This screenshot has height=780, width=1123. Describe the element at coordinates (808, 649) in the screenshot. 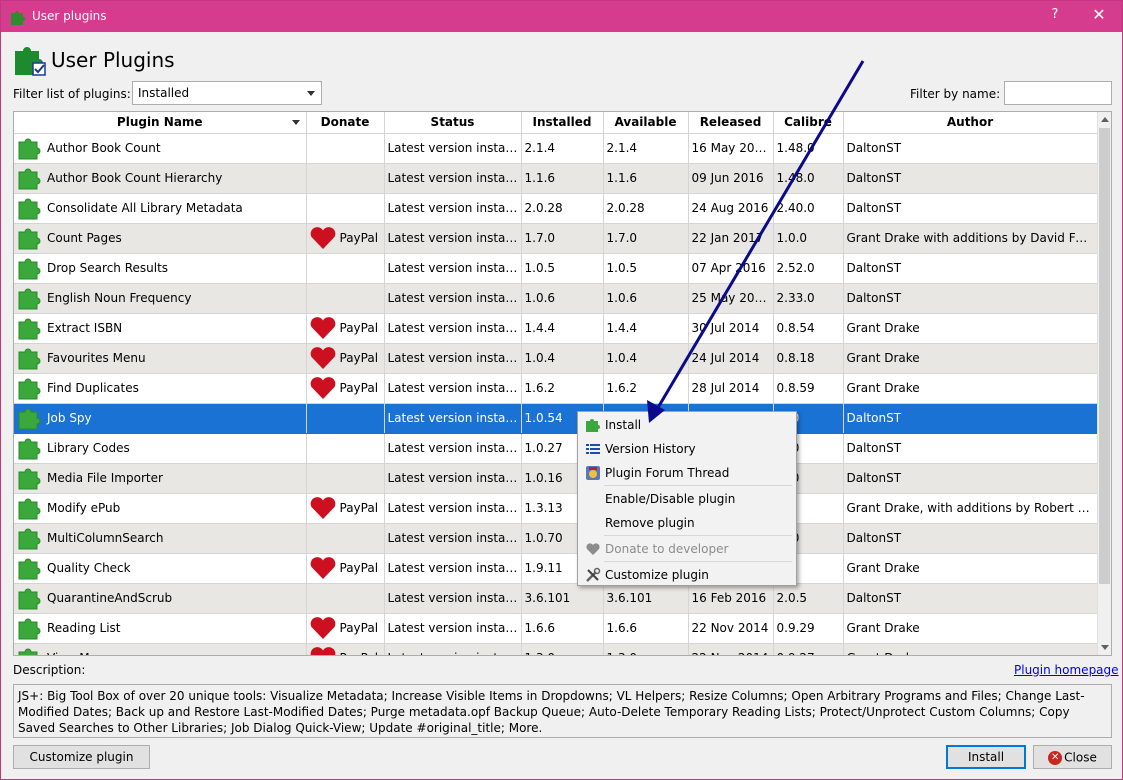

I see `cell-calibre: 0.9.27` at that location.